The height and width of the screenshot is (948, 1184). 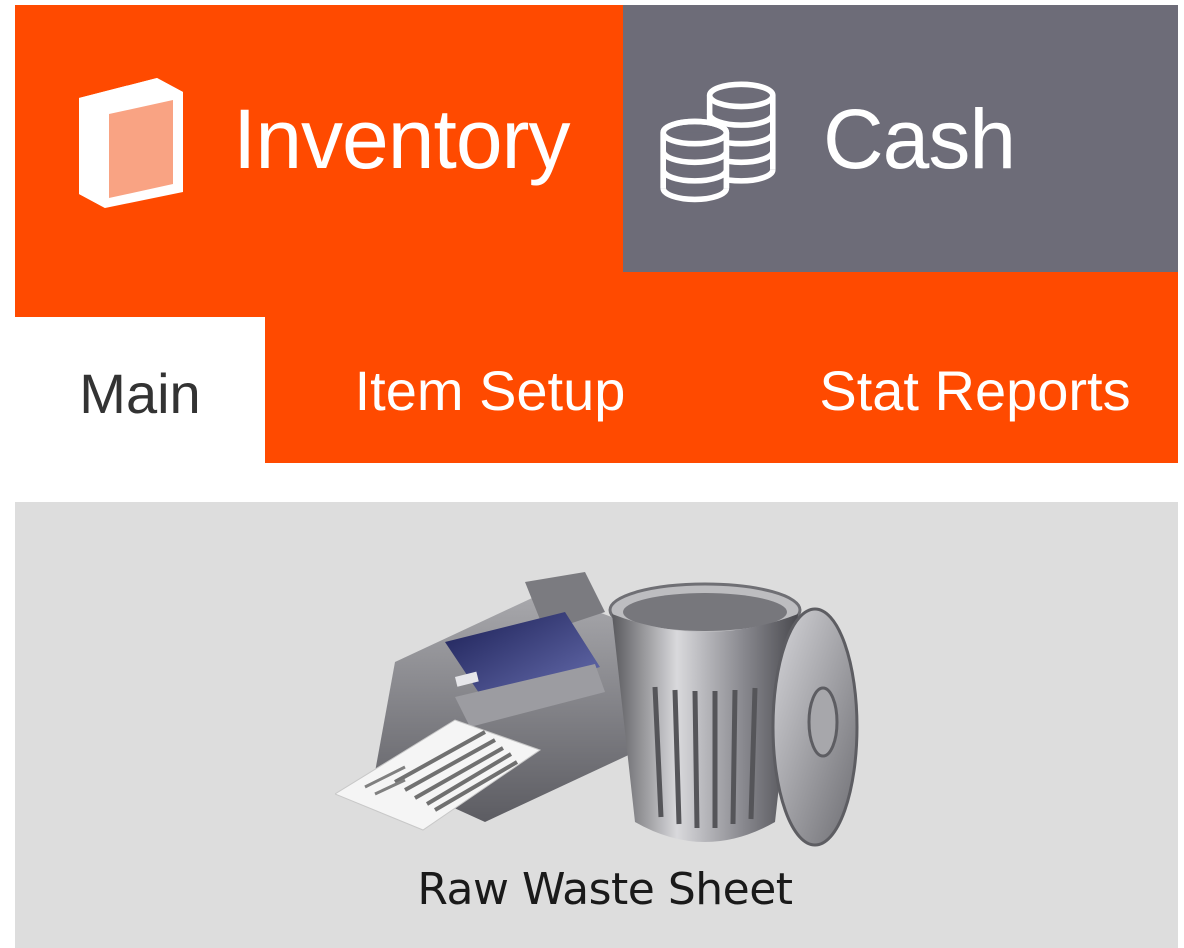 I want to click on module-label-inventory: Inventory, so click(x=402, y=139).